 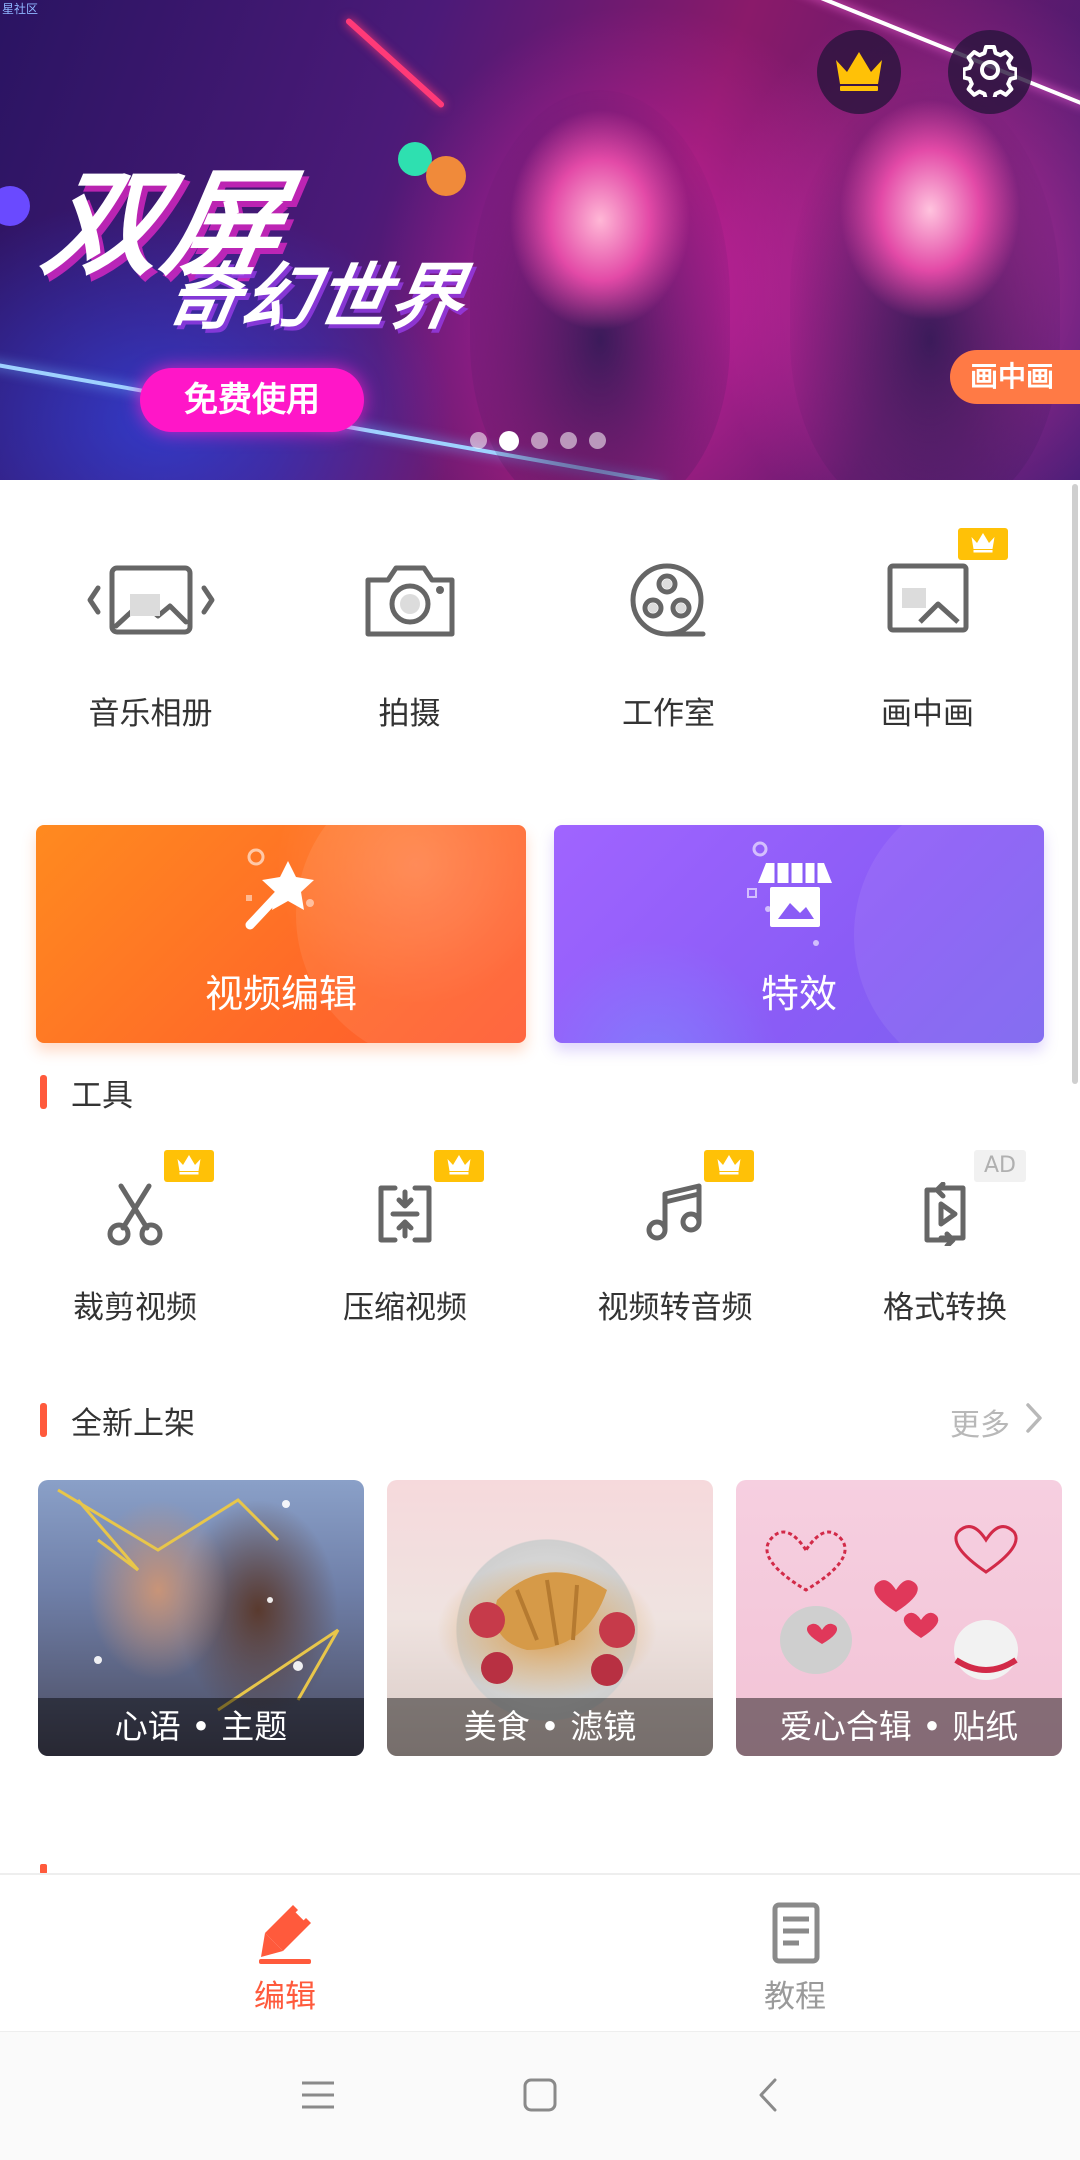 What do you see at coordinates (405, 1216) in the screenshot?
I see `compress-icon` at bounding box center [405, 1216].